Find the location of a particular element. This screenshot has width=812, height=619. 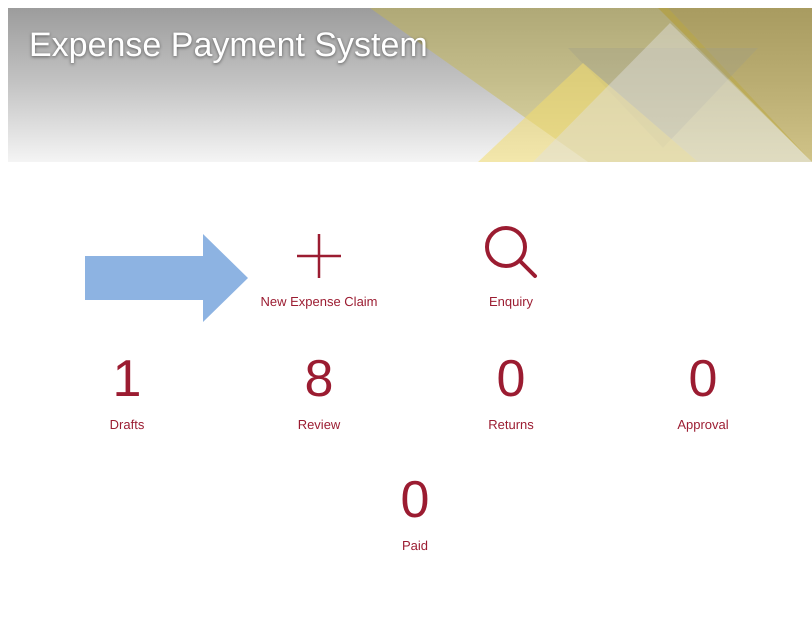

counter-value: 8 is located at coordinates (319, 379).